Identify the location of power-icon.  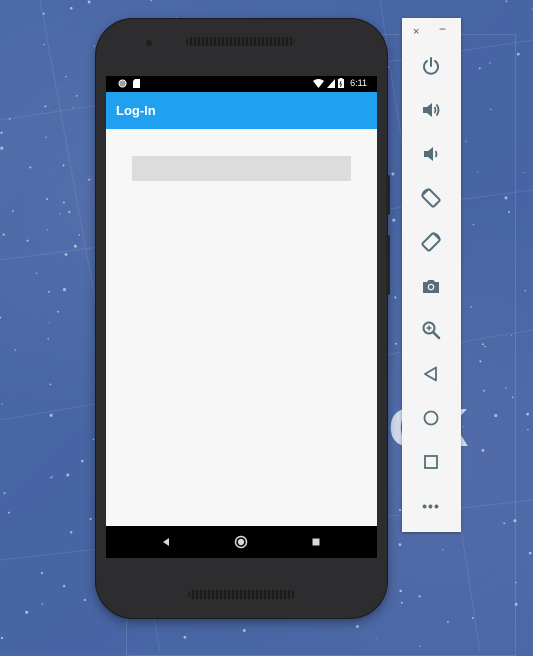
(431, 66).